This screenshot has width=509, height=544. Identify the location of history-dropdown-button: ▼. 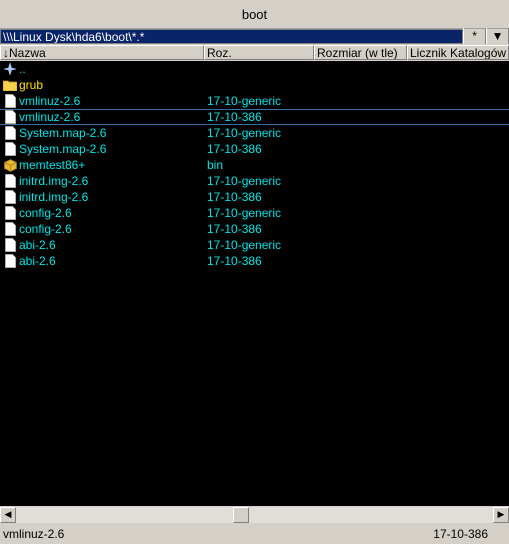
(497, 36).